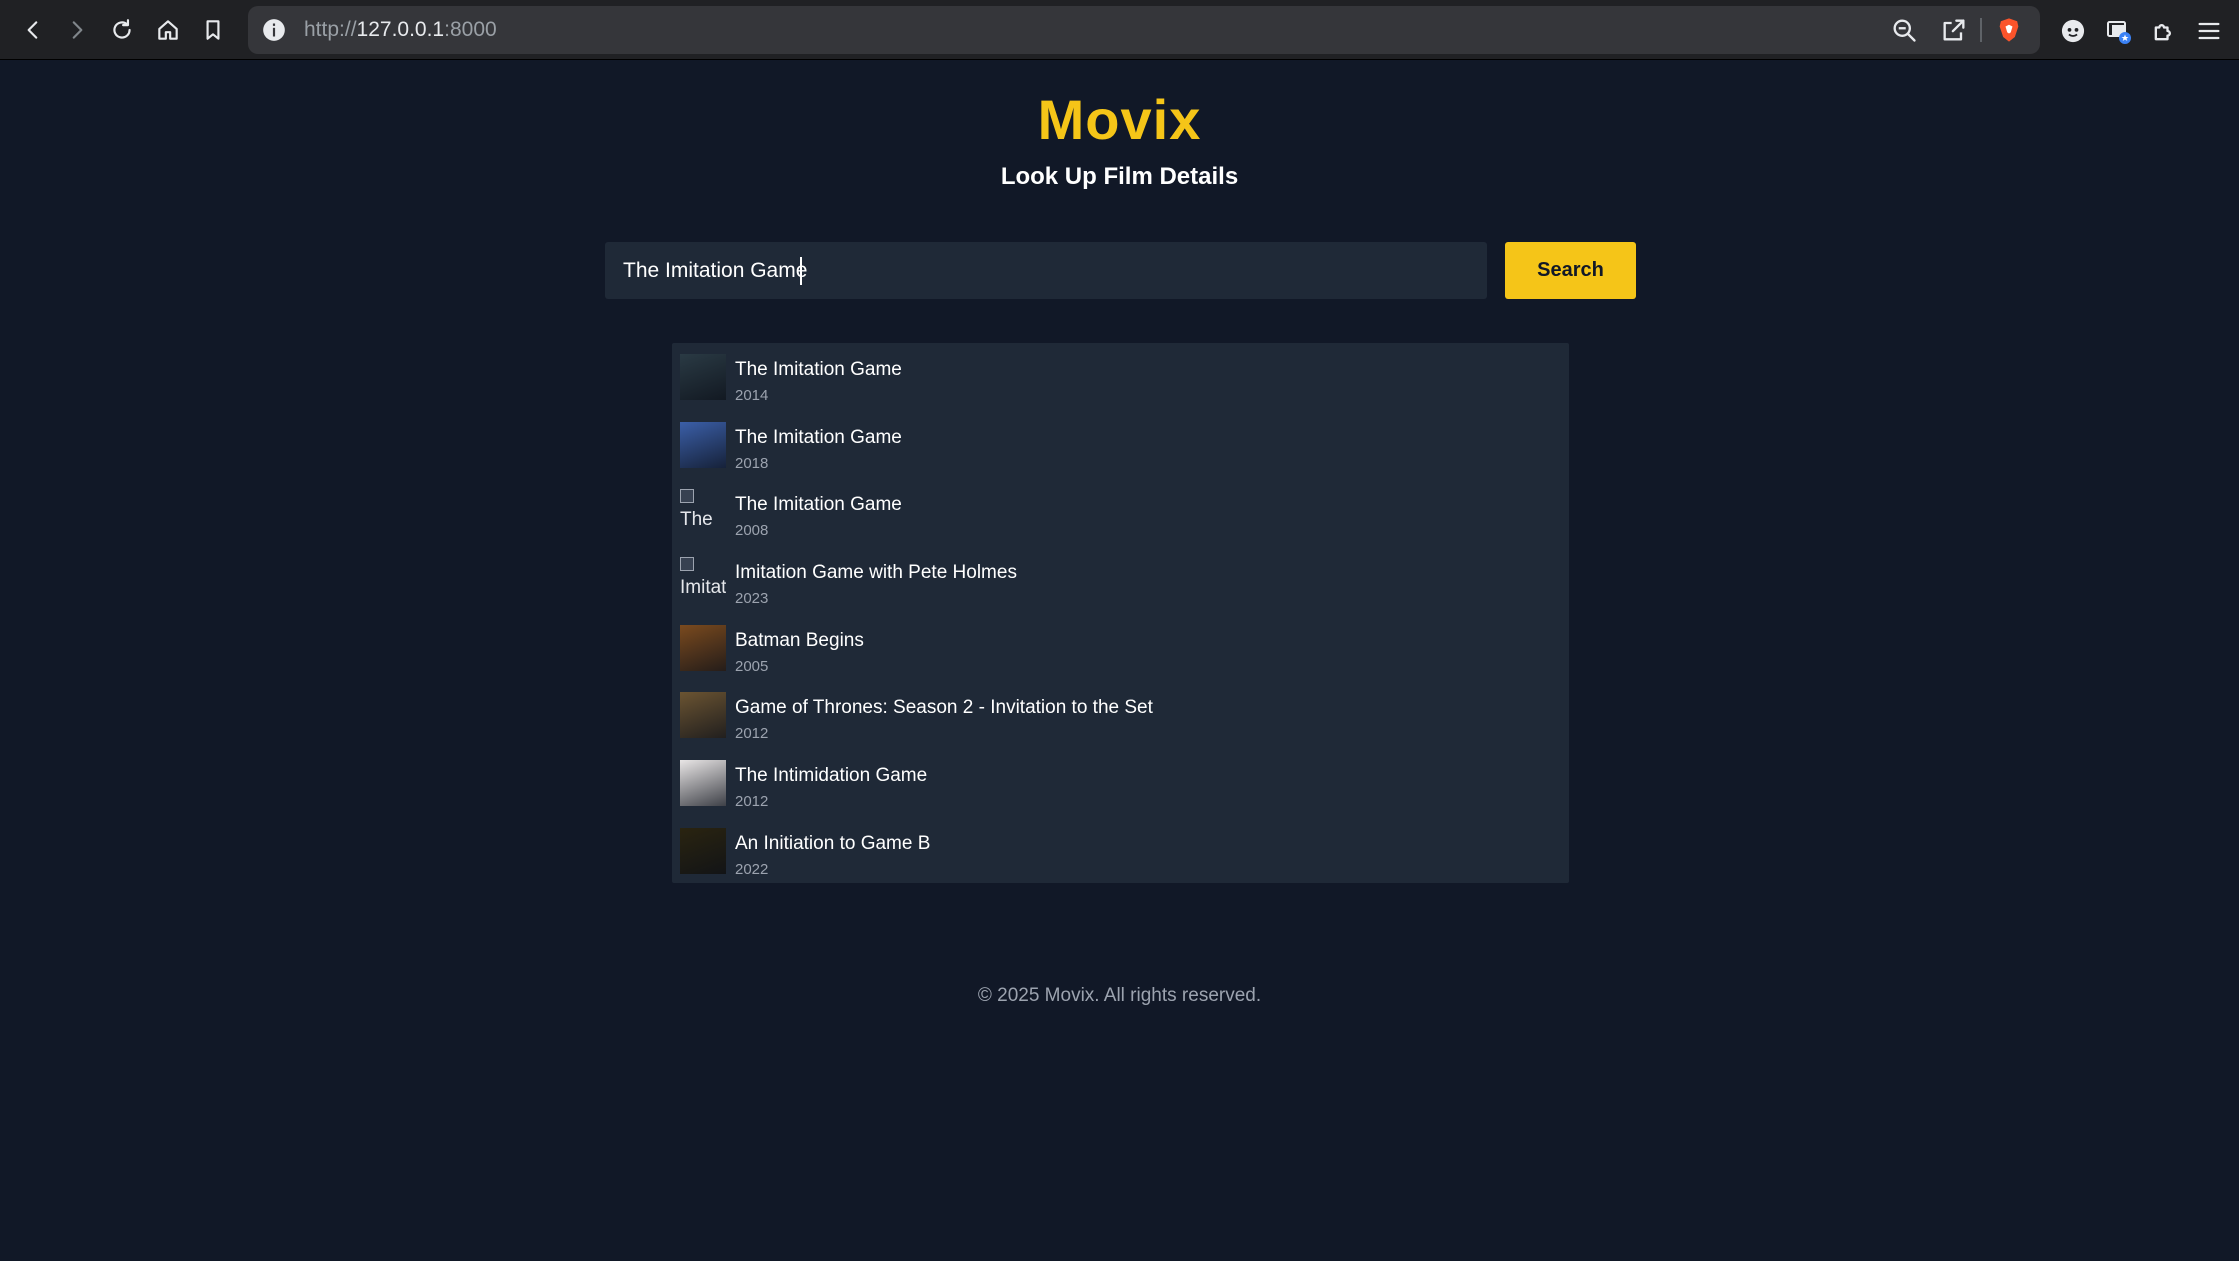 This screenshot has height=1261, width=2239. I want to click on result-title: An Initiation to Game B, so click(833, 843).